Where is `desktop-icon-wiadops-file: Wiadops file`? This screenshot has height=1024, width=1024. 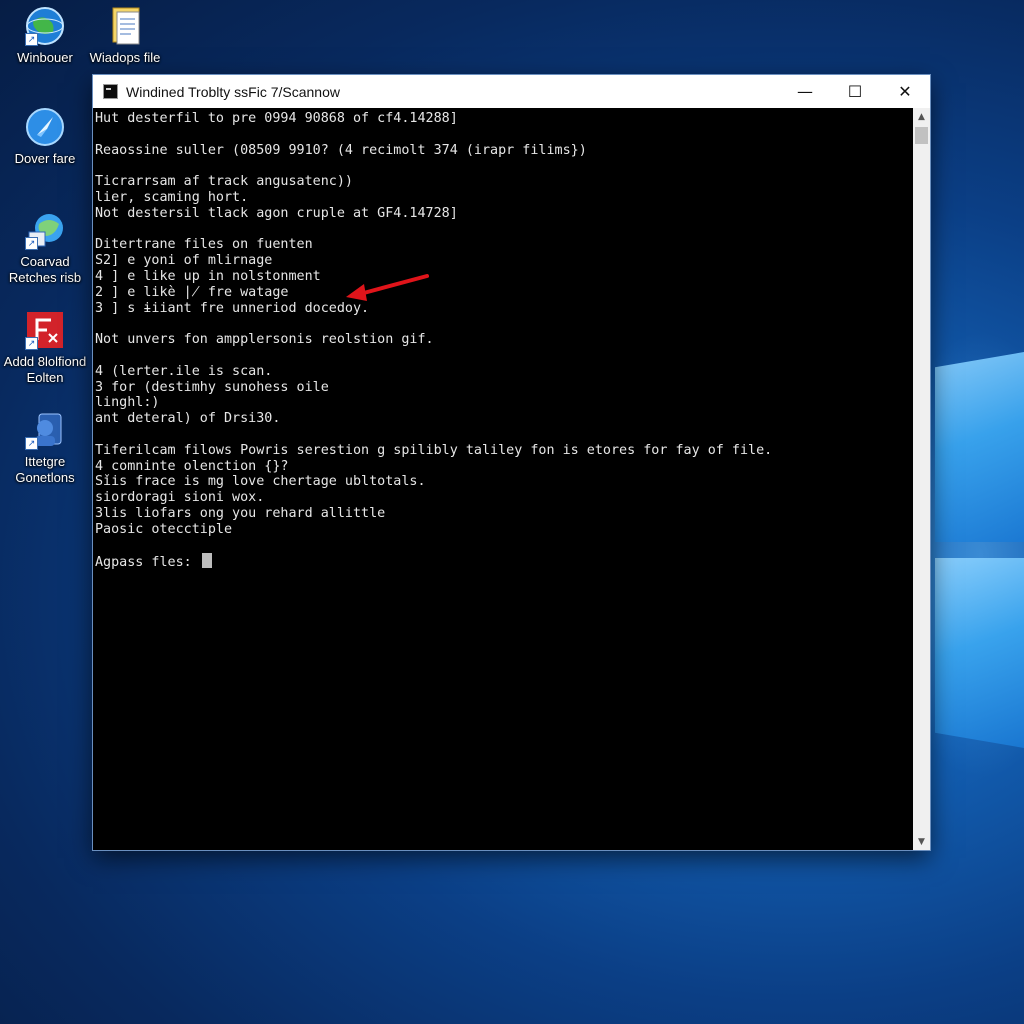
desktop-icon-wiadops-file: Wiadops file is located at coordinates (125, 36).